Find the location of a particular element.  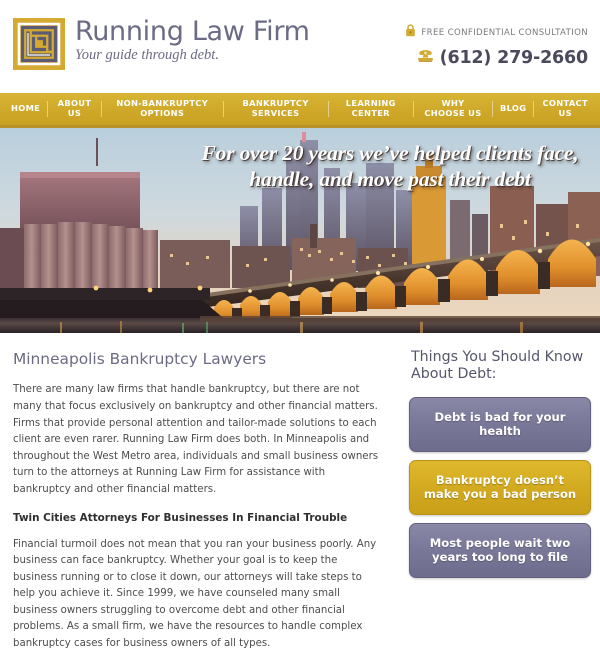

nav-item-non-bankruptcy-options: NON-BANKRUPTCY OPTIONS is located at coordinates (162, 109).